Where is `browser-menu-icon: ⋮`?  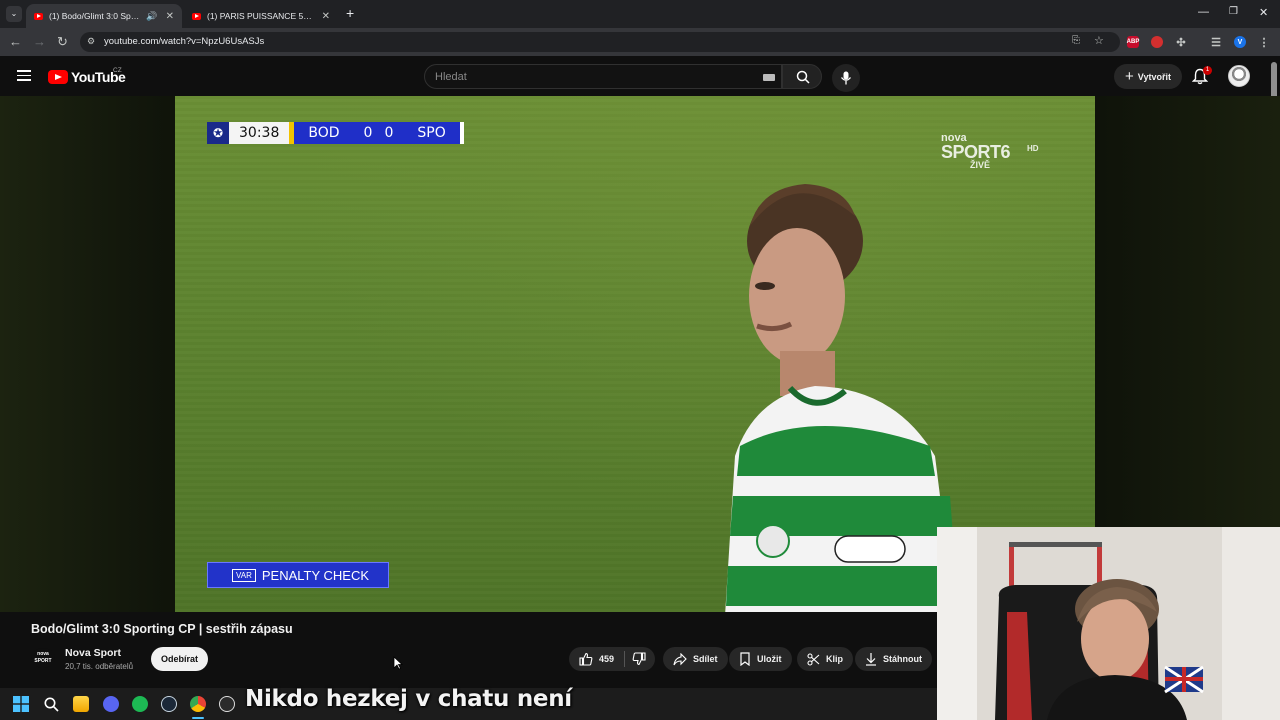 browser-menu-icon: ⋮ is located at coordinates (1264, 42).